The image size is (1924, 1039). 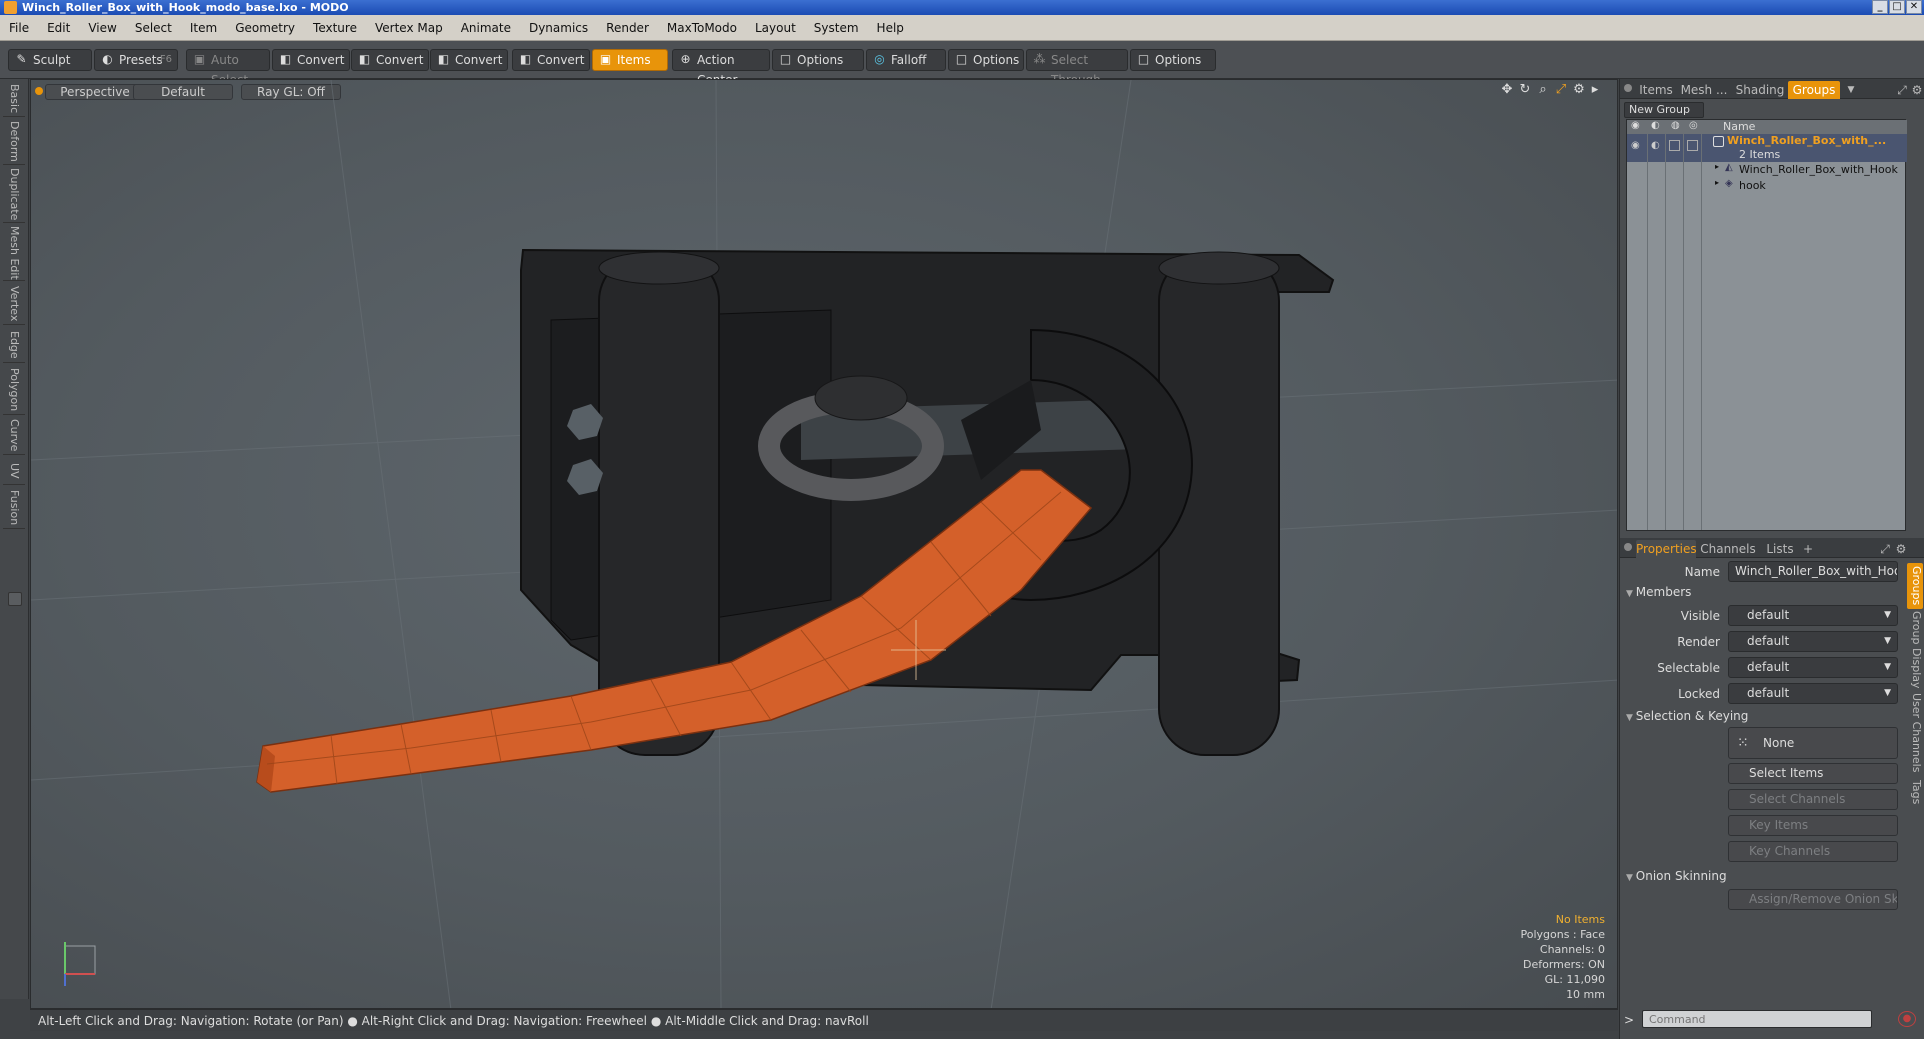 What do you see at coordinates (1173, 60) in the screenshot?
I see `options-button-3: □ Options` at bounding box center [1173, 60].